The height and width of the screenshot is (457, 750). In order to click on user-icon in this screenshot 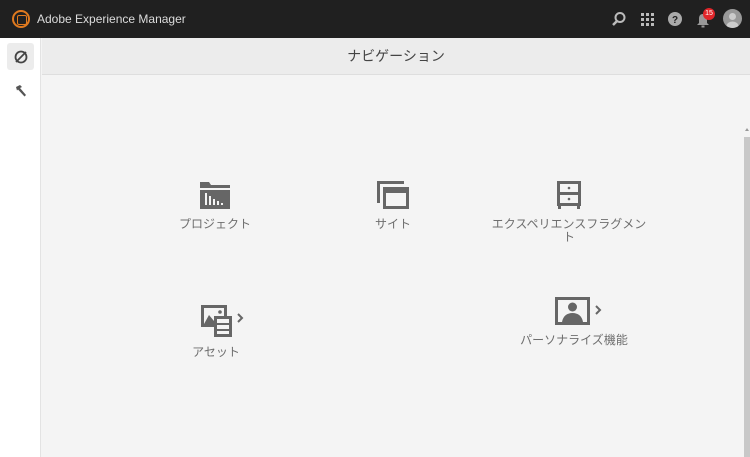, I will do `click(732, 20)`.